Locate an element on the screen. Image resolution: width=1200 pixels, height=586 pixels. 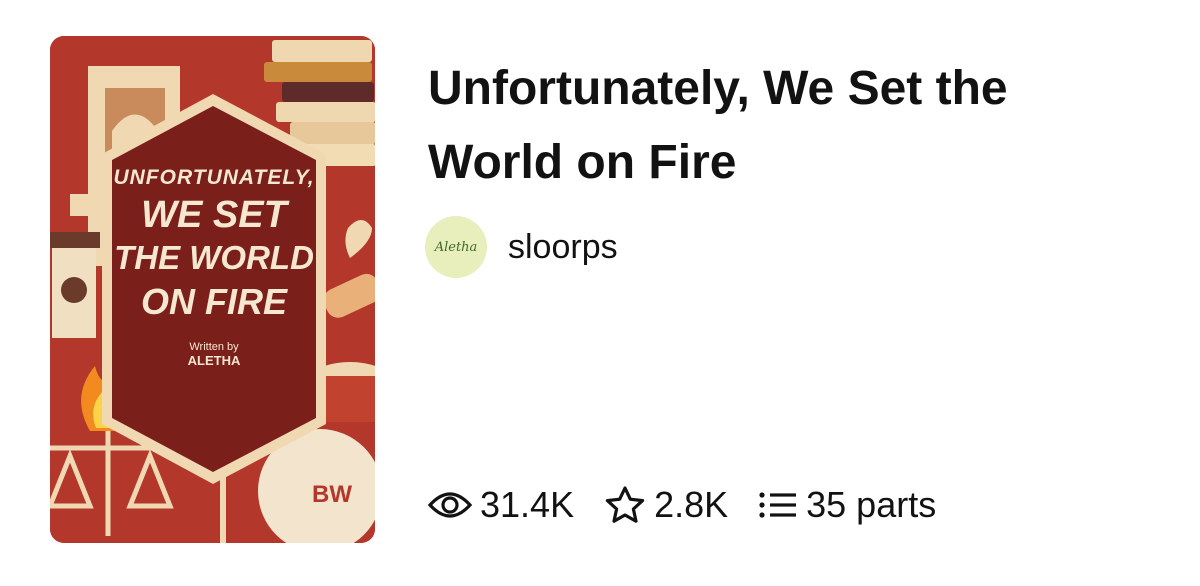
cover-line-1: UNFORTUNATELY, is located at coordinates (214, 177).